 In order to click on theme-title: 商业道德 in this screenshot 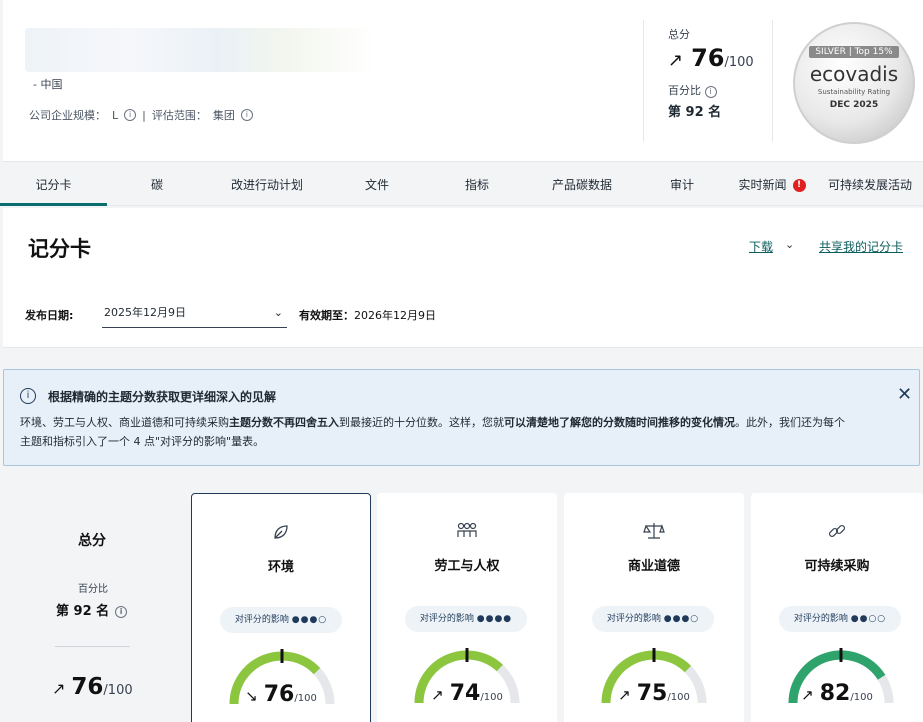, I will do `click(653, 566)`.